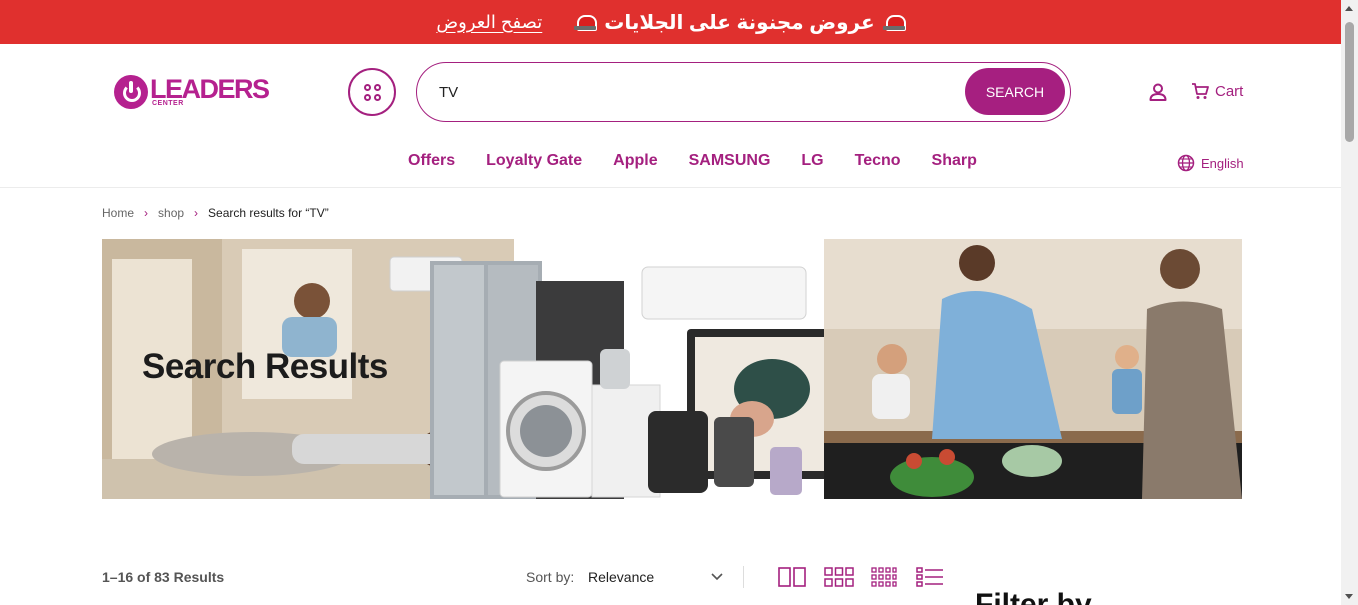 This screenshot has width=1358, height=605. What do you see at coordinates (689, 92) in the screenshot?
I see `search-input` at bounding box center [689, 92].